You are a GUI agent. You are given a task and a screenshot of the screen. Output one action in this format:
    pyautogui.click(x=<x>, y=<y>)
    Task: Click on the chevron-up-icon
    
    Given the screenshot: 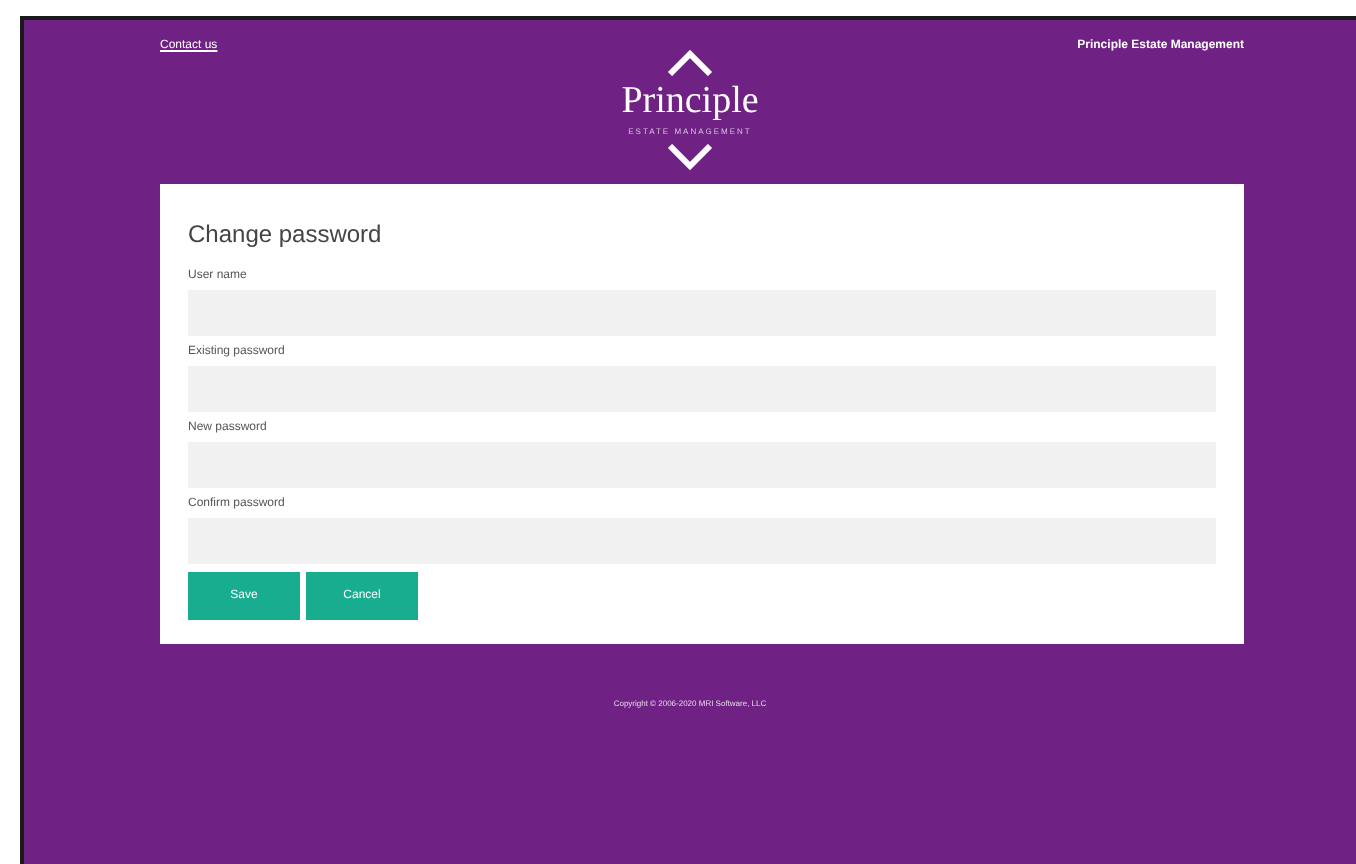 What is the action you would take?
    pyautogui.click(x=690, y=62)
    